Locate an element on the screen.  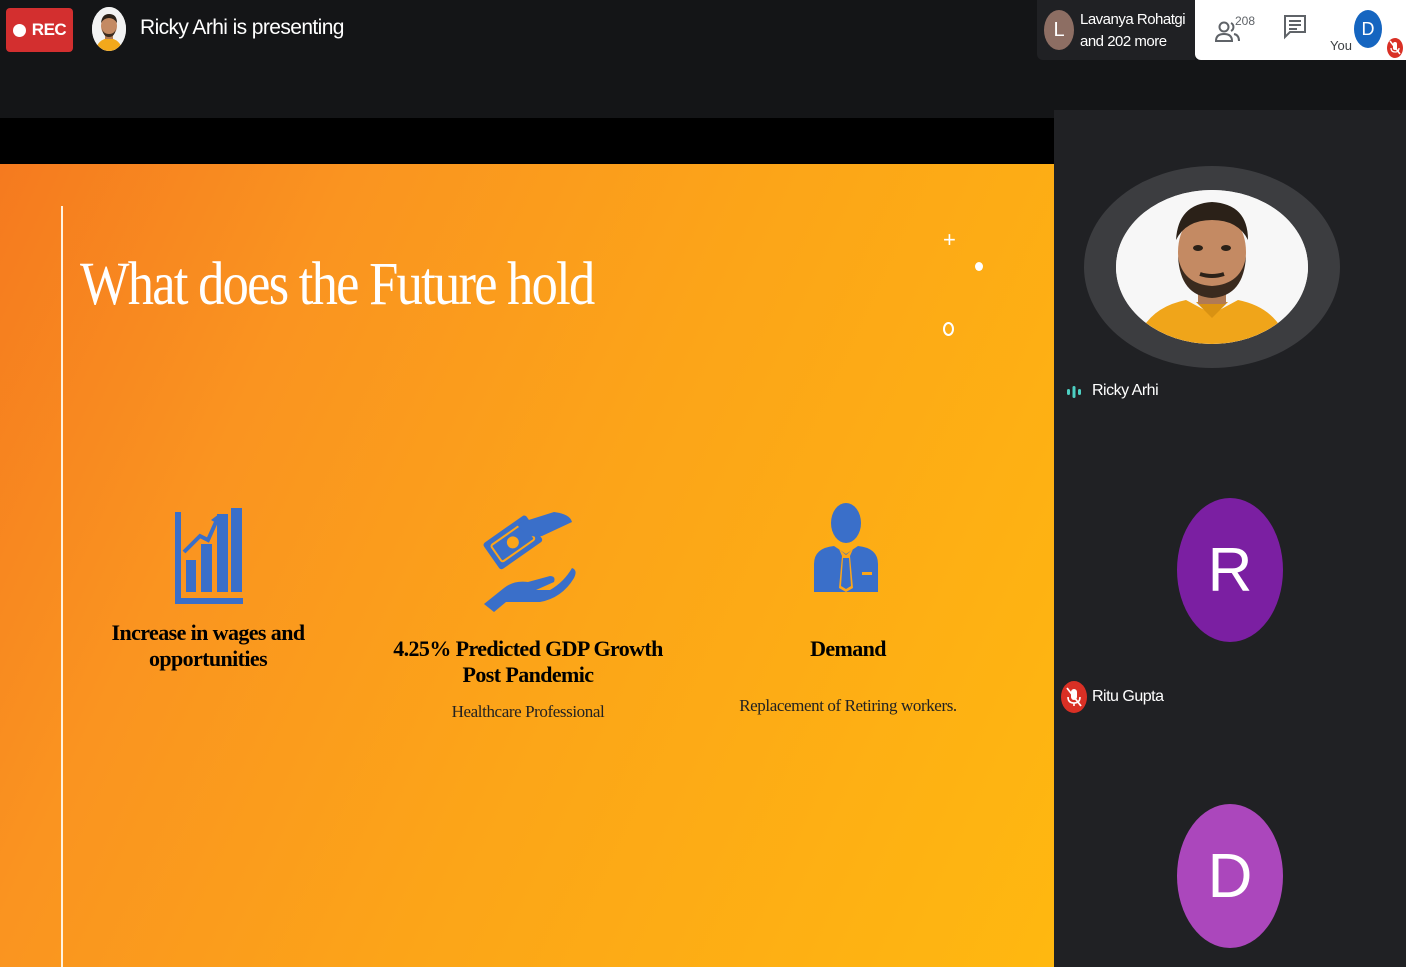
window-edge is located at coordinates (1415, 483).